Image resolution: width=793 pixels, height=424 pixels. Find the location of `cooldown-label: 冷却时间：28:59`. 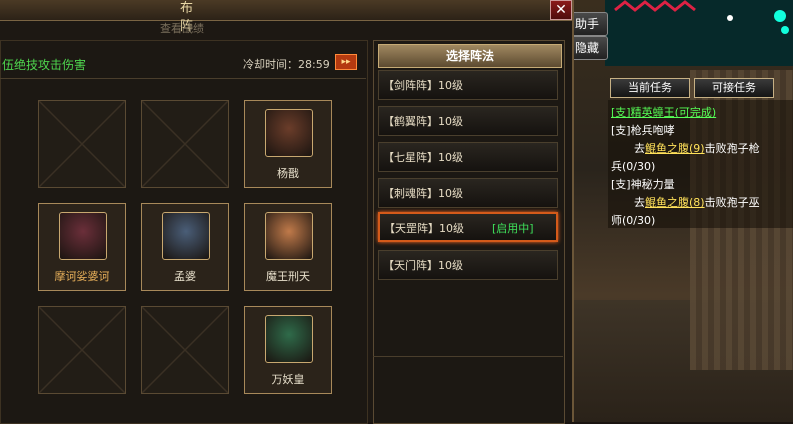

cooldown-label: 冷却时间：28:59 is located at coordinates (286, 64).